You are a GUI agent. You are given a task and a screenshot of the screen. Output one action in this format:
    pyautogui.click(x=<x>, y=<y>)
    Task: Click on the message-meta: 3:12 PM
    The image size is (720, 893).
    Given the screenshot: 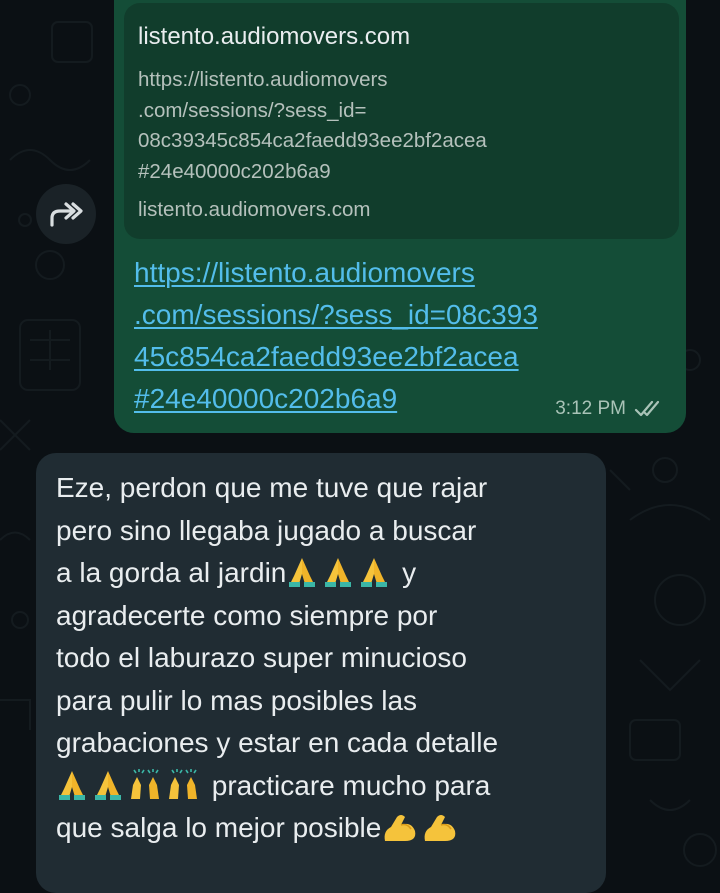 What is the action you would take?
    pyautogui.click(x=610, y=409)
    